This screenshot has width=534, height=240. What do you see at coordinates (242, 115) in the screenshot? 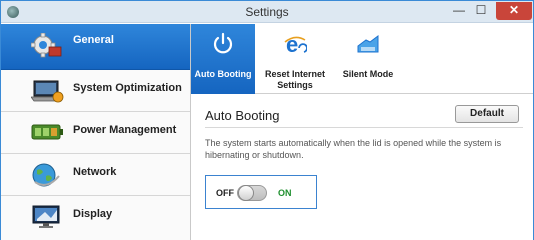
I see `section-title: Auto Booting` at bounding box center [242, 115].